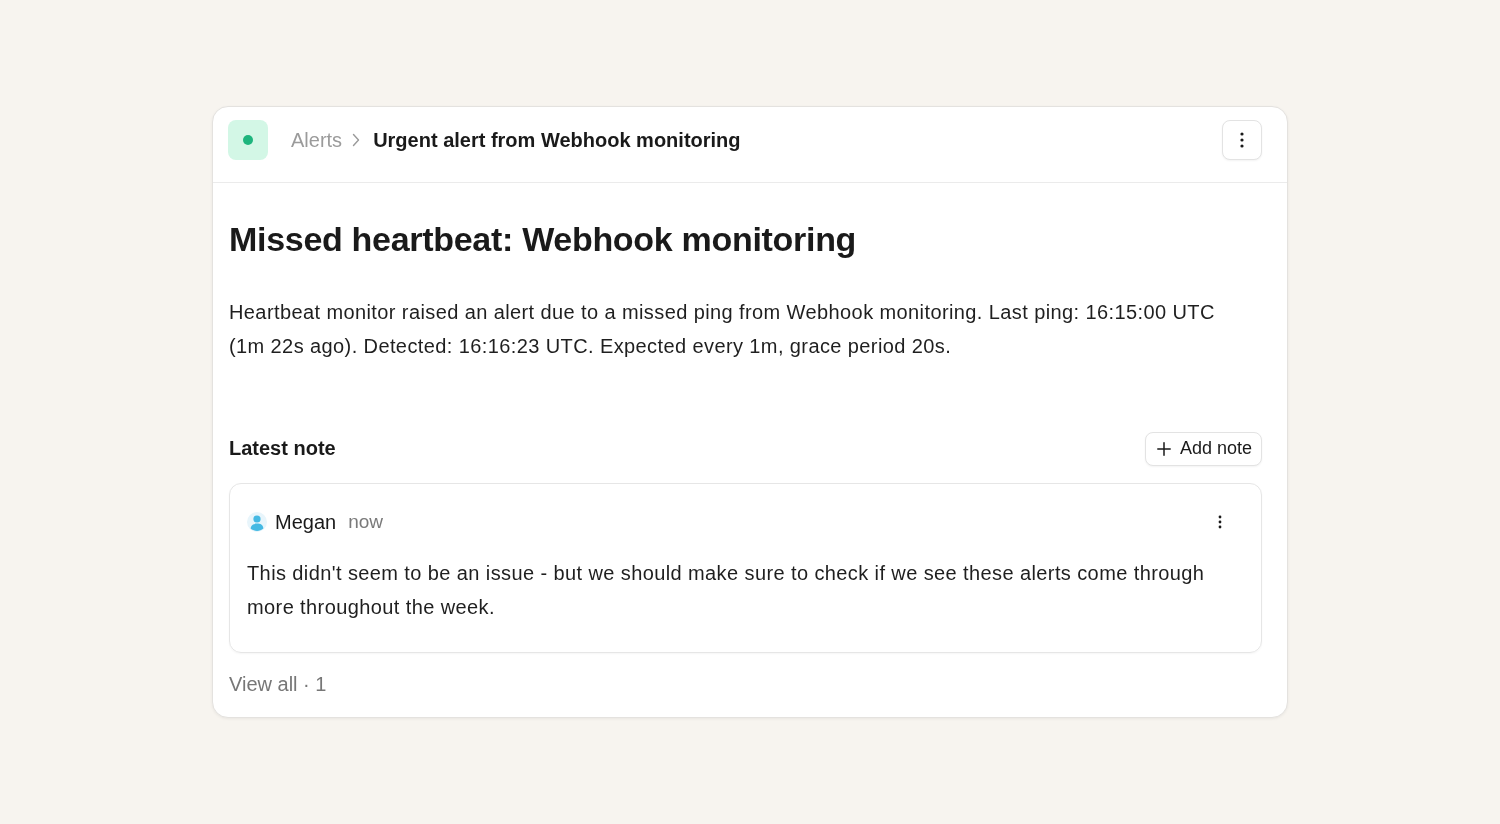  What do you see at coordinates (257, 522) in the screenshot?
I see `user-avatar-icon` at bounding box center [257, 522].